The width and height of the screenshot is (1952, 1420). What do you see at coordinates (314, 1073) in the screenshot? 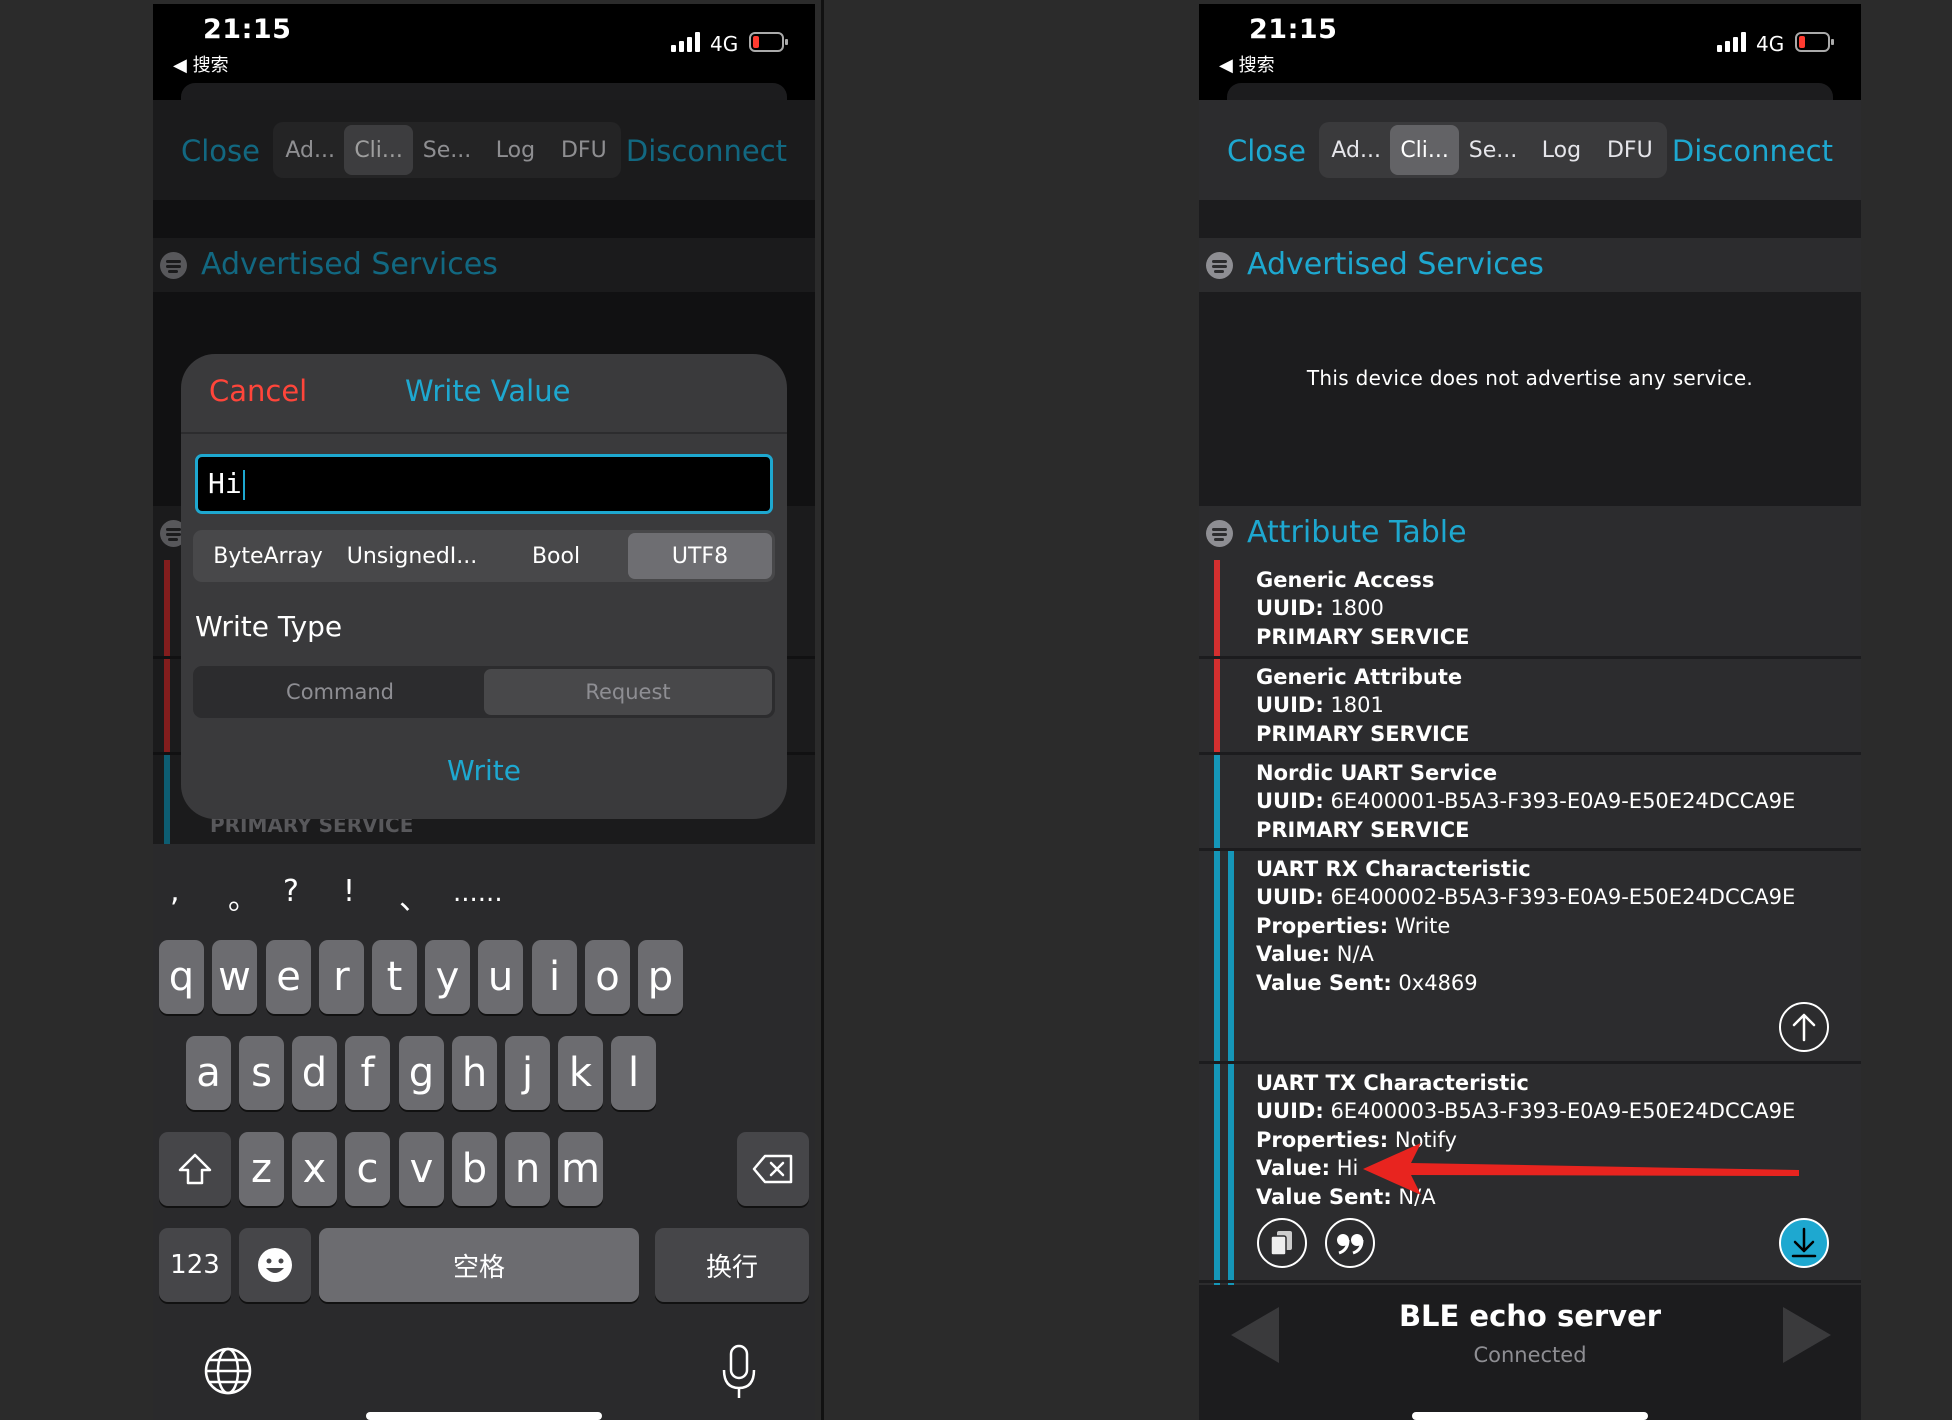
I see `key-d: d` at bounding box center [314, 1073].